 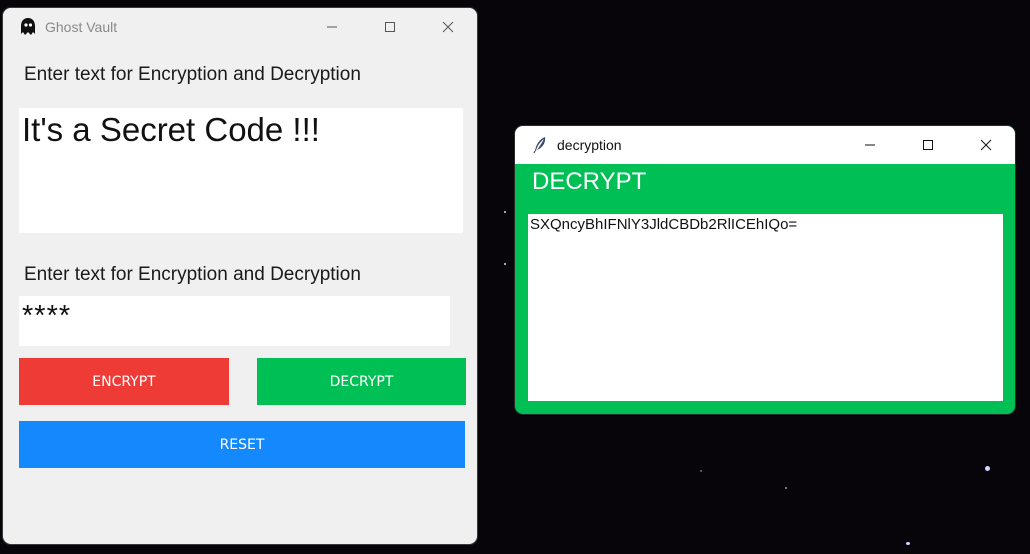 I want to click on reset-button: RESET, so click(x=242, y=444).